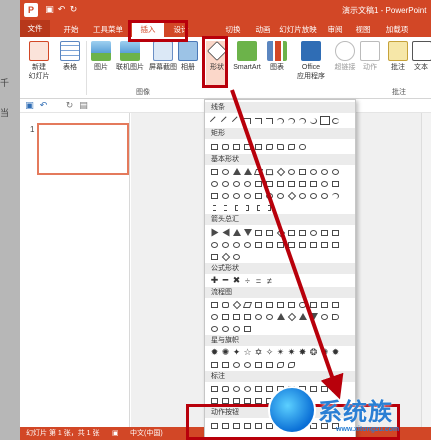 Image resolution: width=431 pixels, height=440 pixels. Describe the element at coordinates (269, 146) in the screenshot. I see `snip-round-rectangle-shape` at that location.